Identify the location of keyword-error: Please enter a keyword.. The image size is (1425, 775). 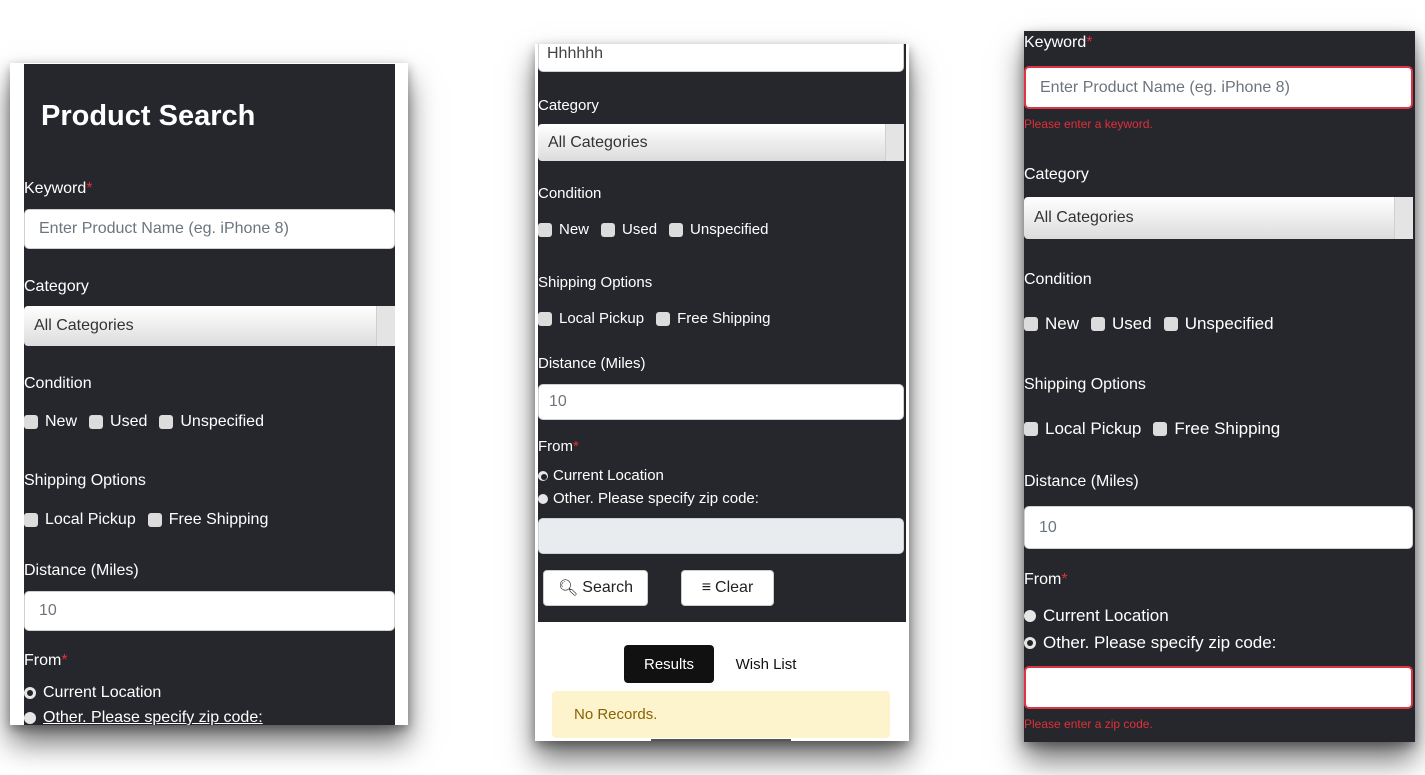
(1088, 124).